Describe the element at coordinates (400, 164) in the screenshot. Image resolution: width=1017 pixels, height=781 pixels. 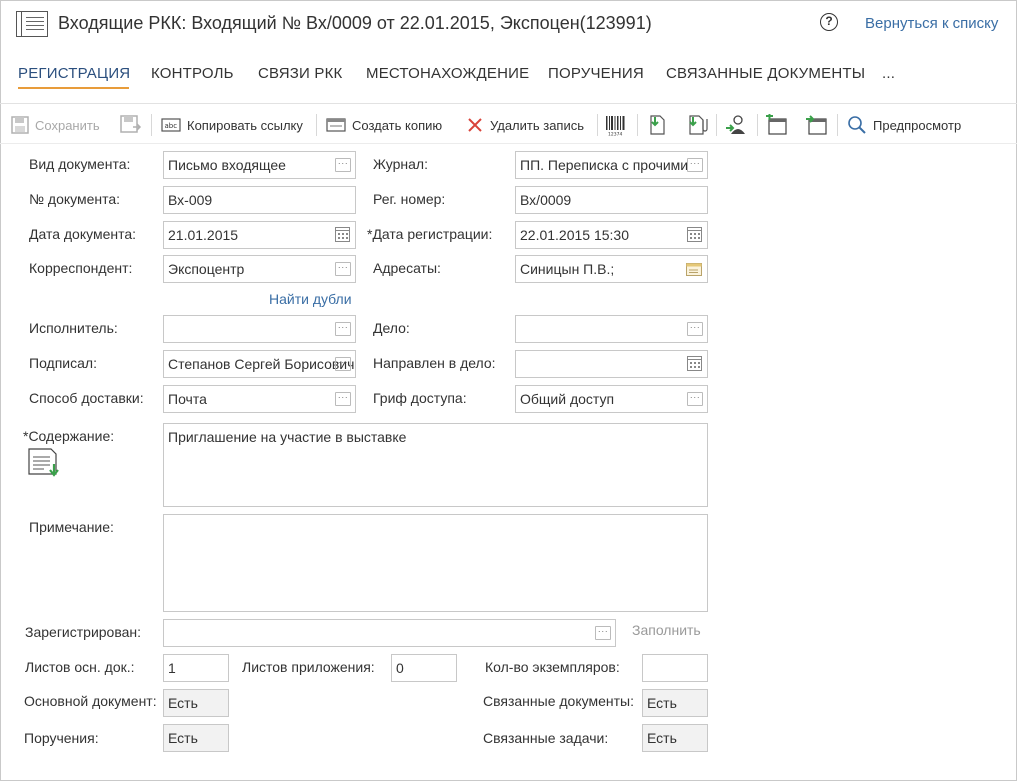
I see `journal-label: Журнал:` at that location.